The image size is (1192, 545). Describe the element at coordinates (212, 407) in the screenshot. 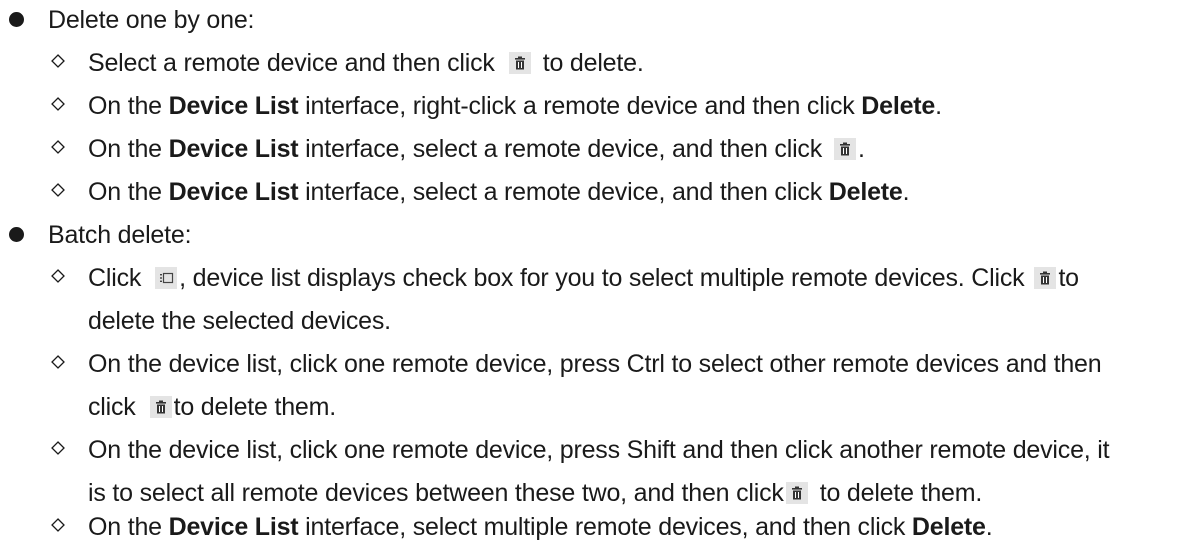

I see `list-item-text: click to delete them.` at that location.